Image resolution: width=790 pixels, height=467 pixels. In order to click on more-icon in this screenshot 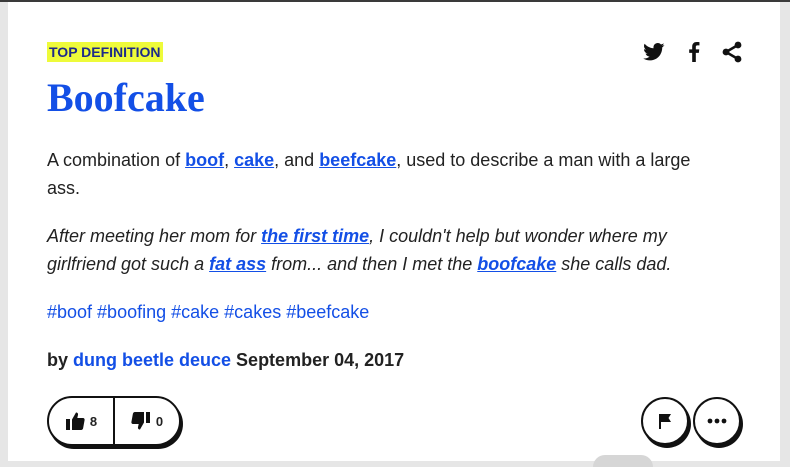, I will do `click(717, 421)`.